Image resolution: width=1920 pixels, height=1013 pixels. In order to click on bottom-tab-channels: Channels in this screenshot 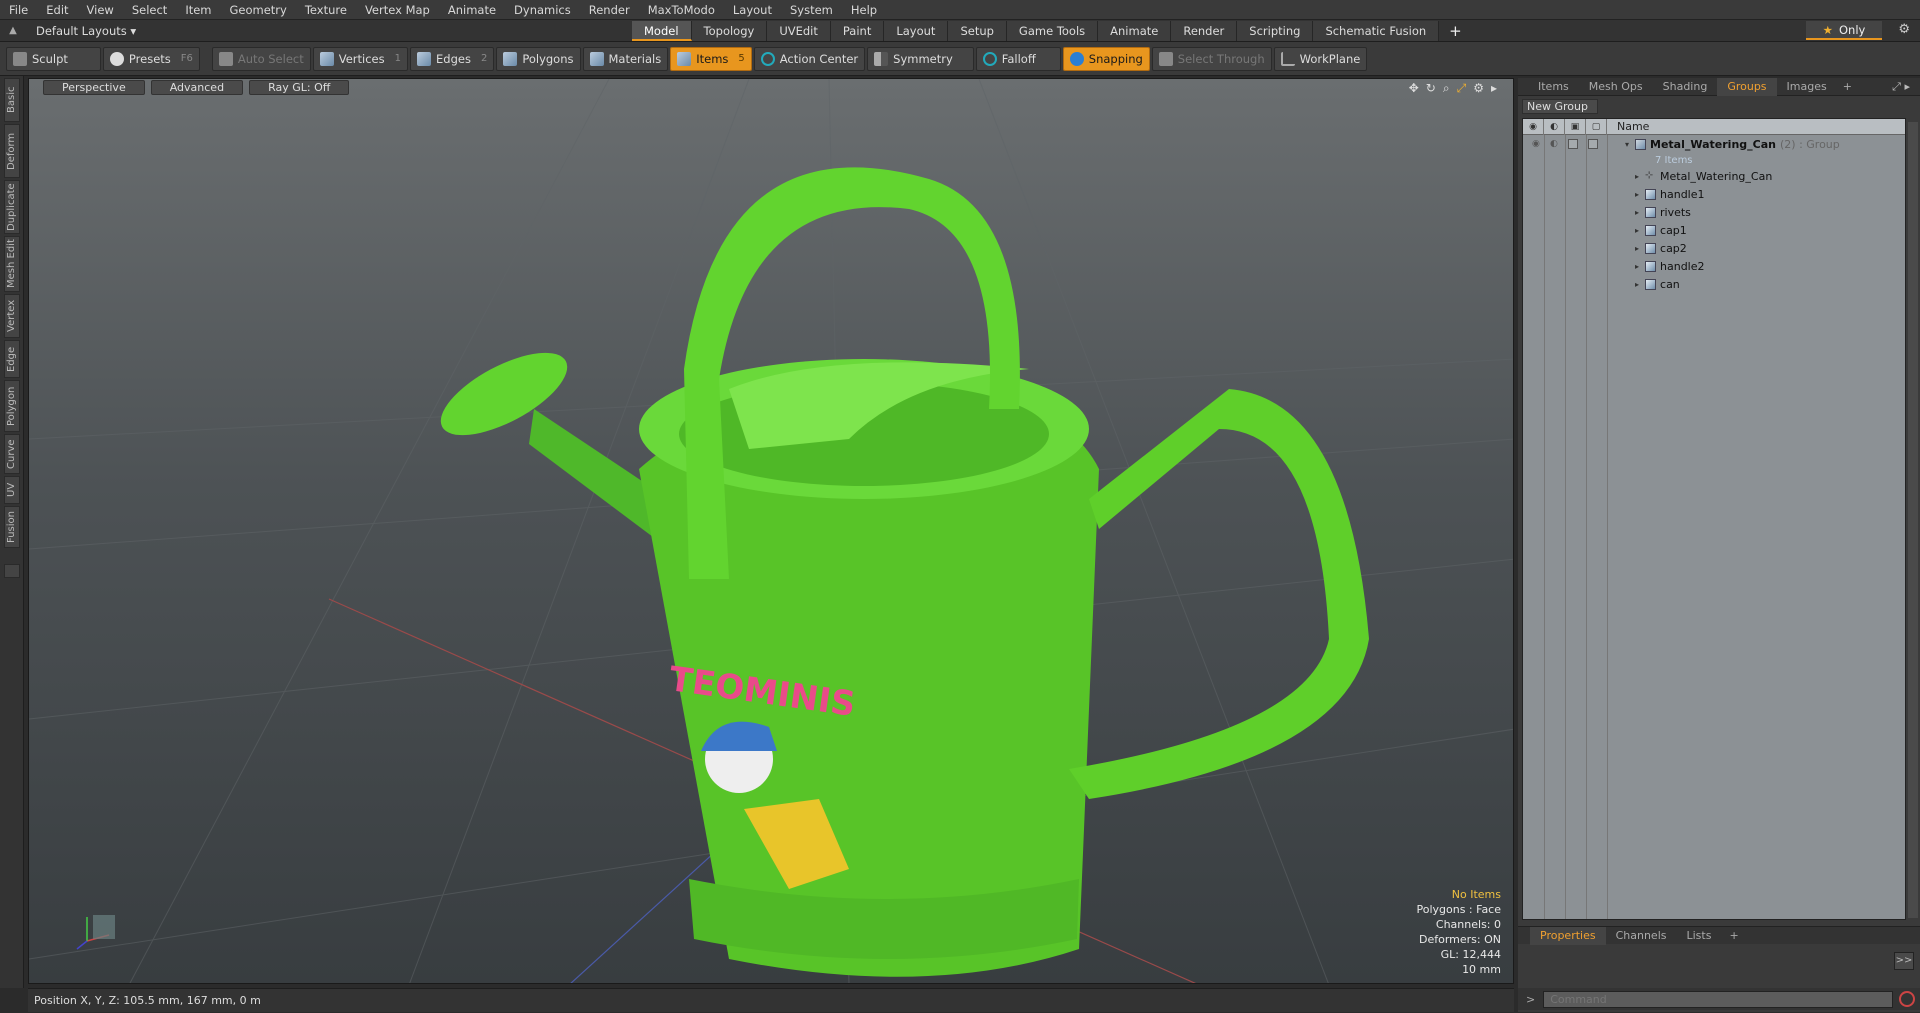, I will do `click(1641, 936)`.